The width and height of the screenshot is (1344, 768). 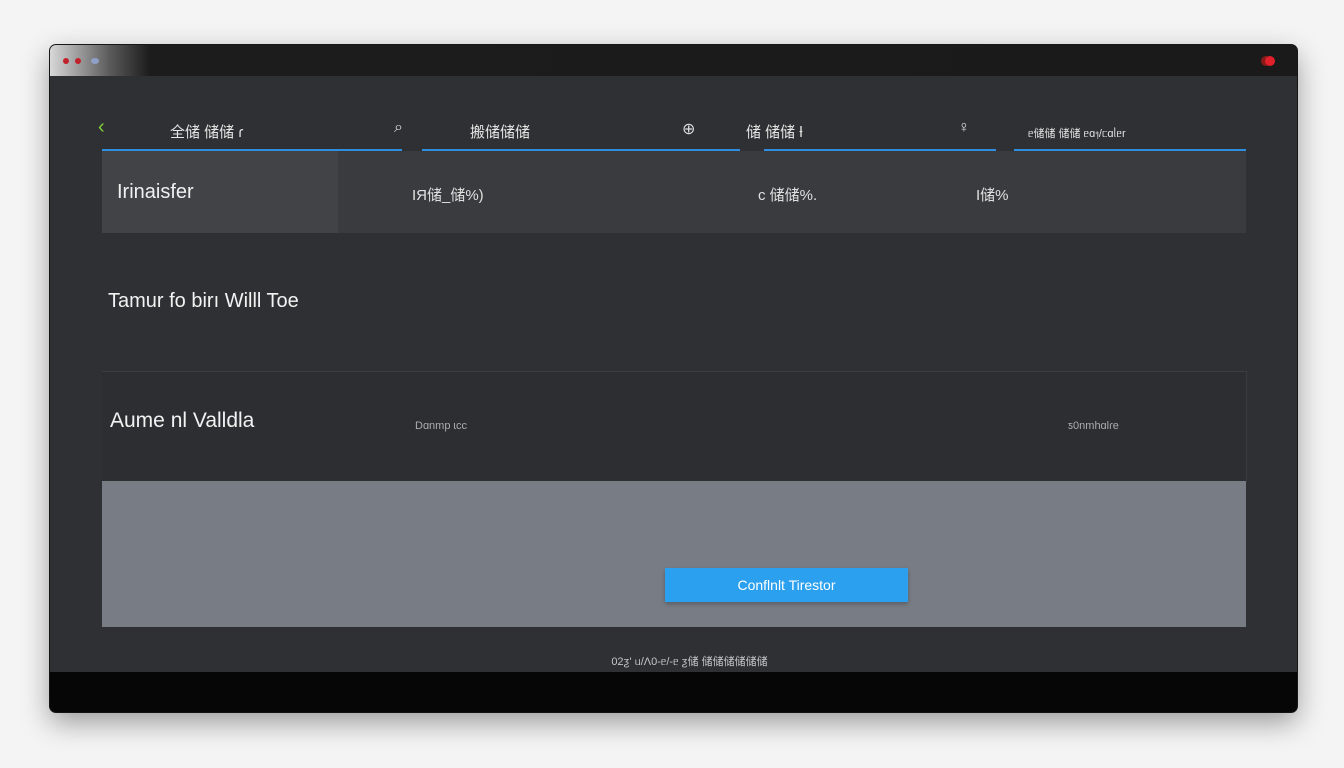 What do you see at coordinates (1130, 134) in the screenshot?
I see `tab-4: ᥱ储储 储储 ᥱɑ᥄/ᥴɑᥣᥱr` at bounding box center [1130, 134].